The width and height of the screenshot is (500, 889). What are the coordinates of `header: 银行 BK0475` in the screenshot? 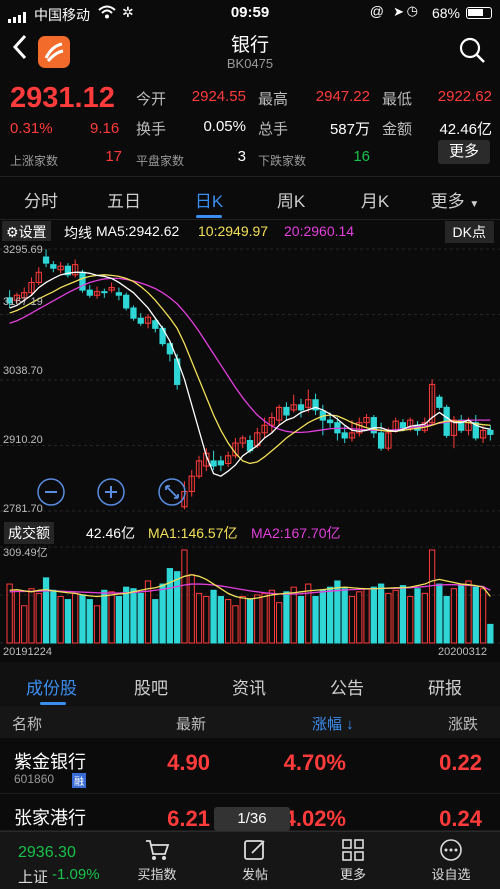 It's located at (250, 53).